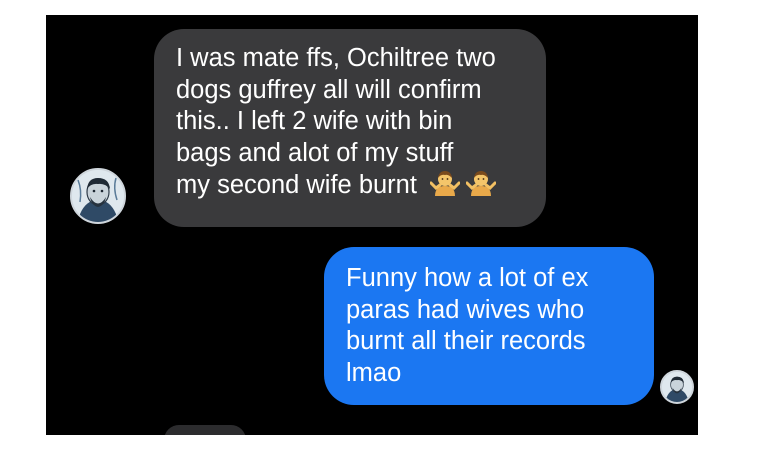 Image resolution: width=768 pixels, height=470 pixels. What do you see at coordinates (205, 430) in the screenshot?
I see `next-message-bubble-partial` at bounding box center [205, 430].